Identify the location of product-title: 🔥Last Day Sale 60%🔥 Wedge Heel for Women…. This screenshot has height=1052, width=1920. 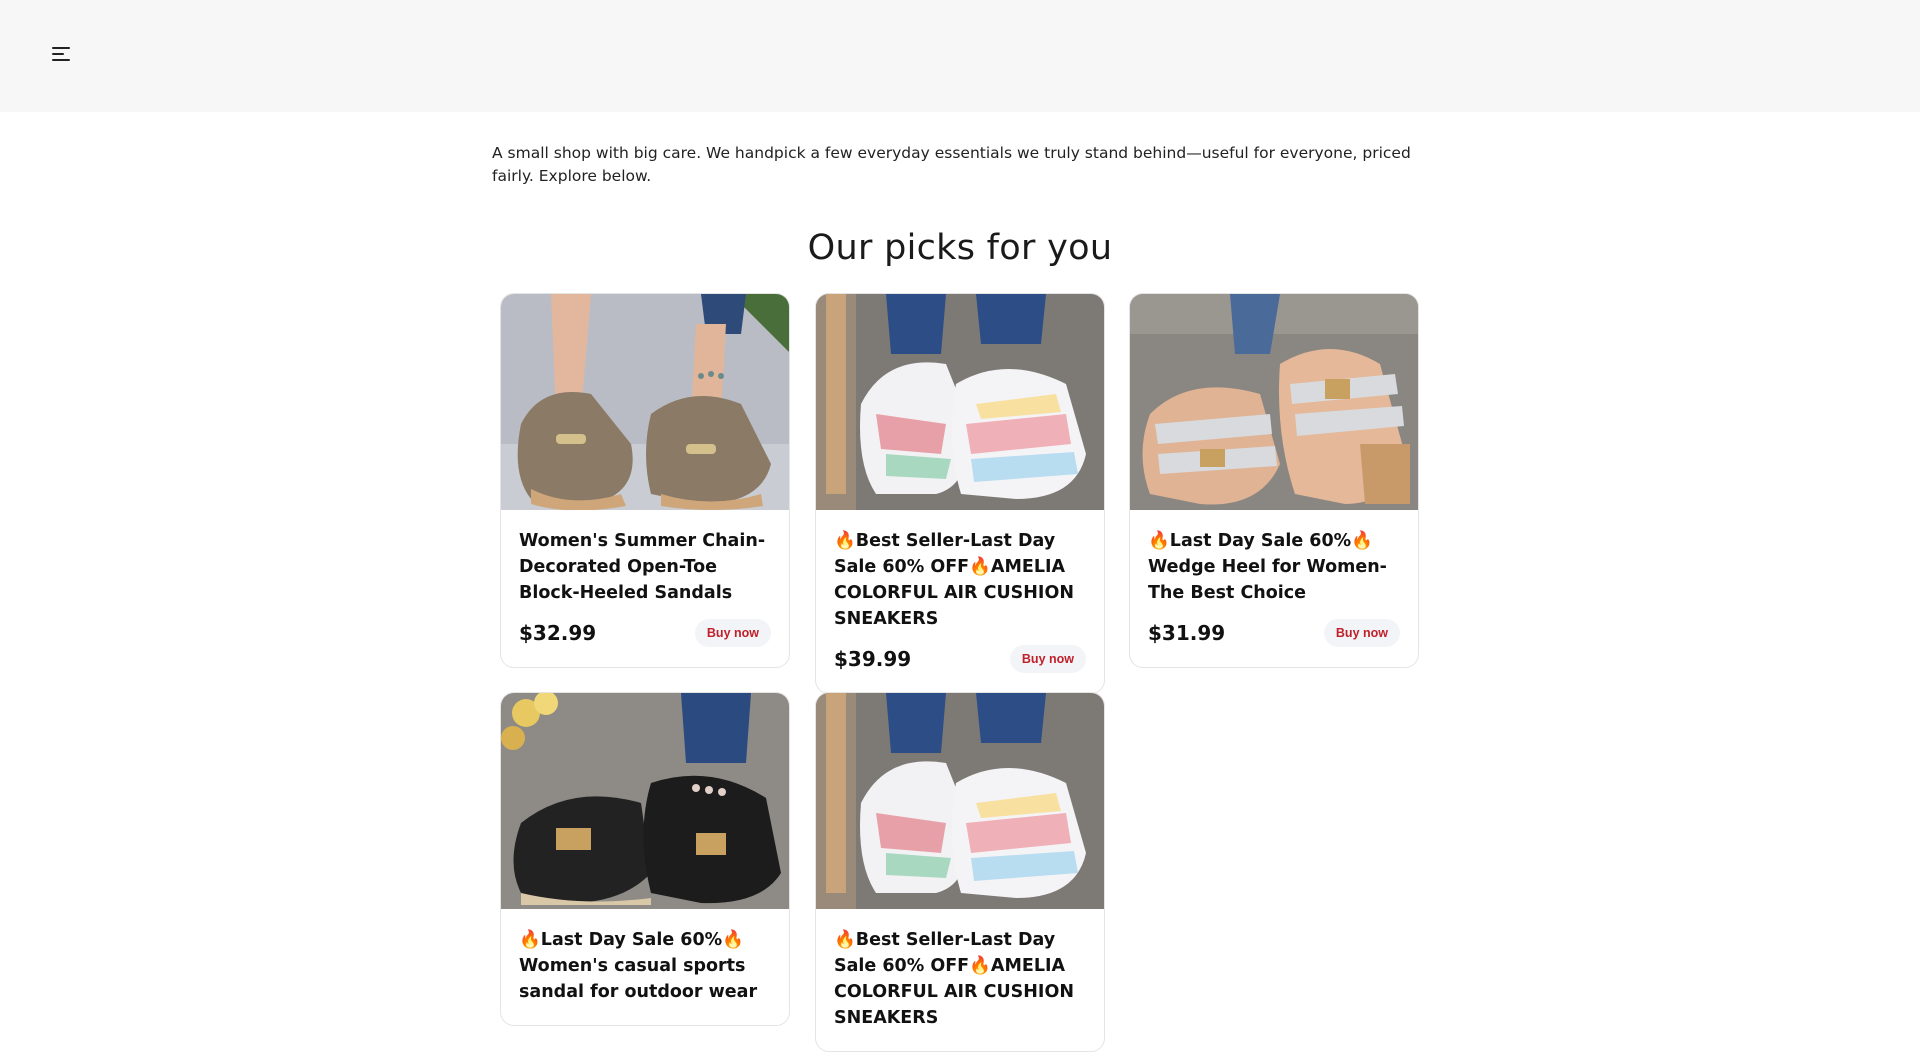
(1274, 567).